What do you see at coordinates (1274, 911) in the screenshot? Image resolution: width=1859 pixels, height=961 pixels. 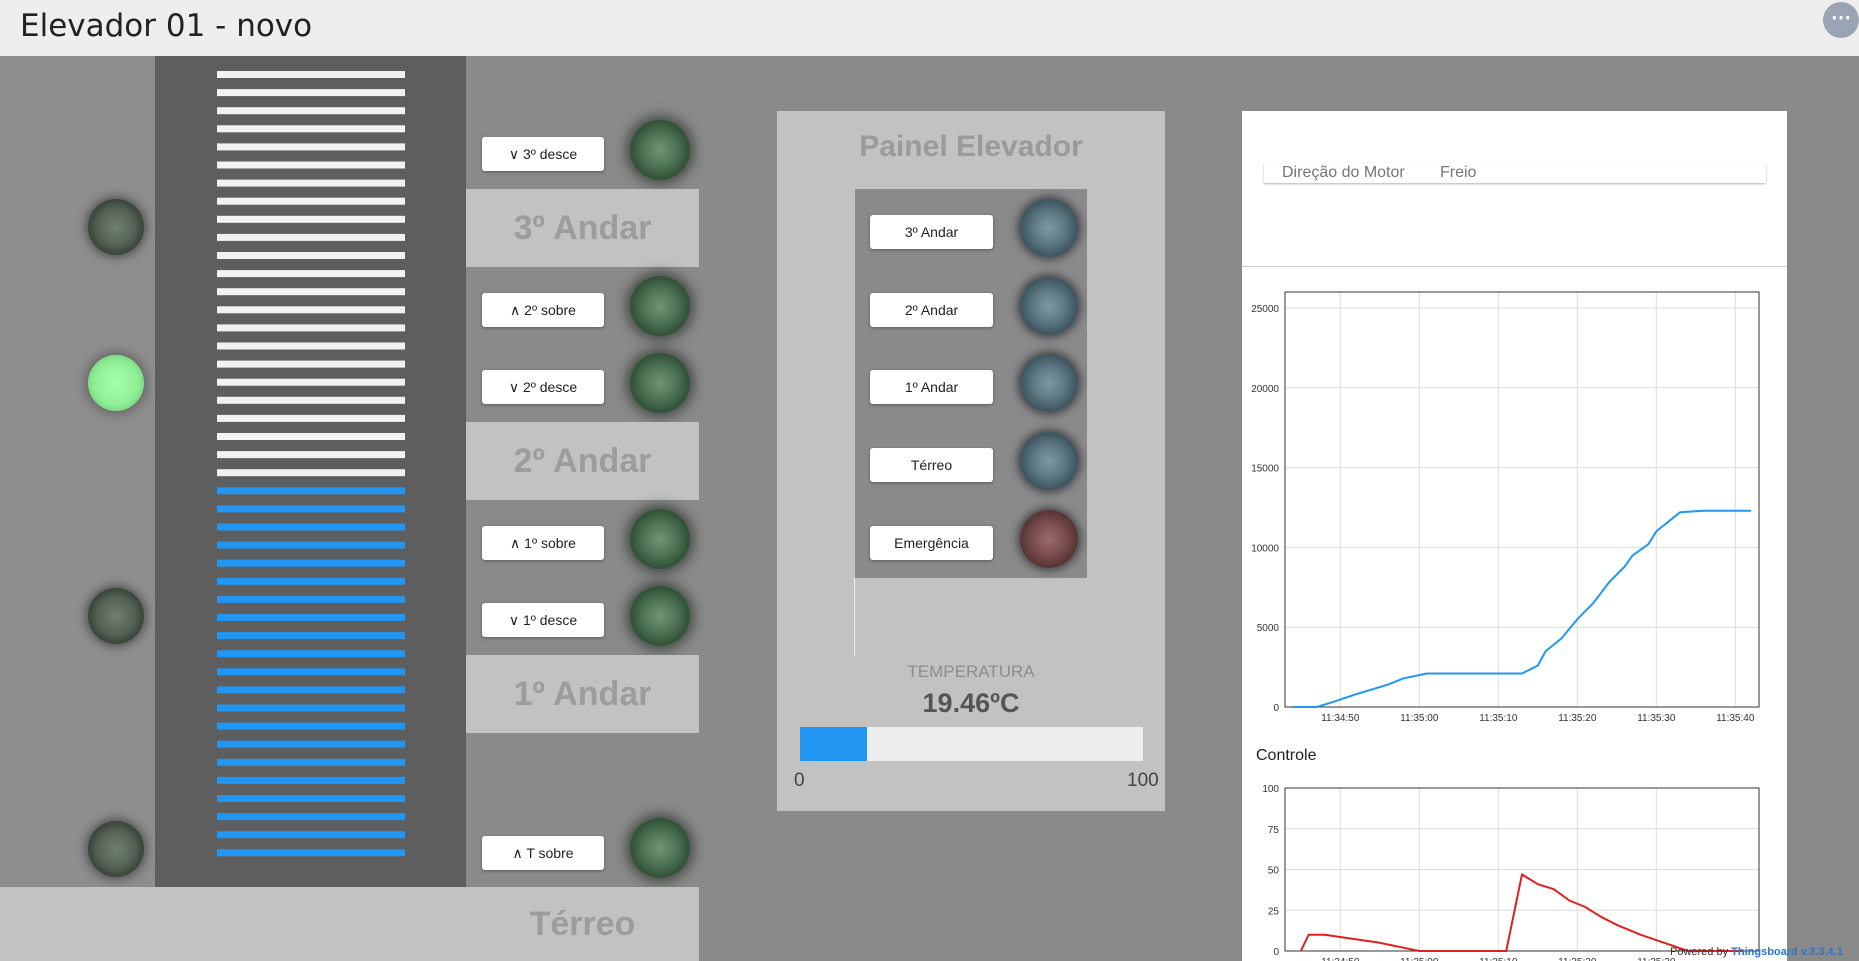 I see `y-tick-label: 25` at bounding box center [1274, 911].